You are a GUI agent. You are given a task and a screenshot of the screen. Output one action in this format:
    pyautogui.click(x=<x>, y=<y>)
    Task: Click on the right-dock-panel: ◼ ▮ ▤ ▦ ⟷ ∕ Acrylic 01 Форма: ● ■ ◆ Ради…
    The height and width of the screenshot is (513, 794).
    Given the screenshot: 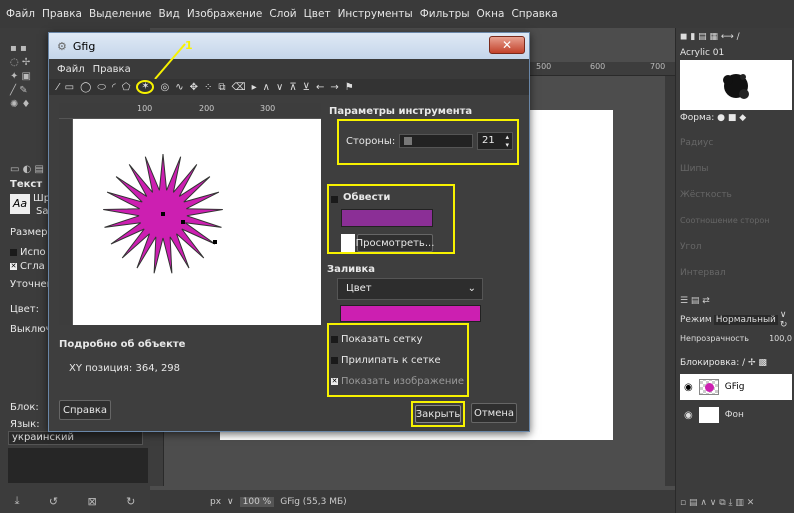 What is the action you would take?
    pyautogui.click(x=734, y=270)
    